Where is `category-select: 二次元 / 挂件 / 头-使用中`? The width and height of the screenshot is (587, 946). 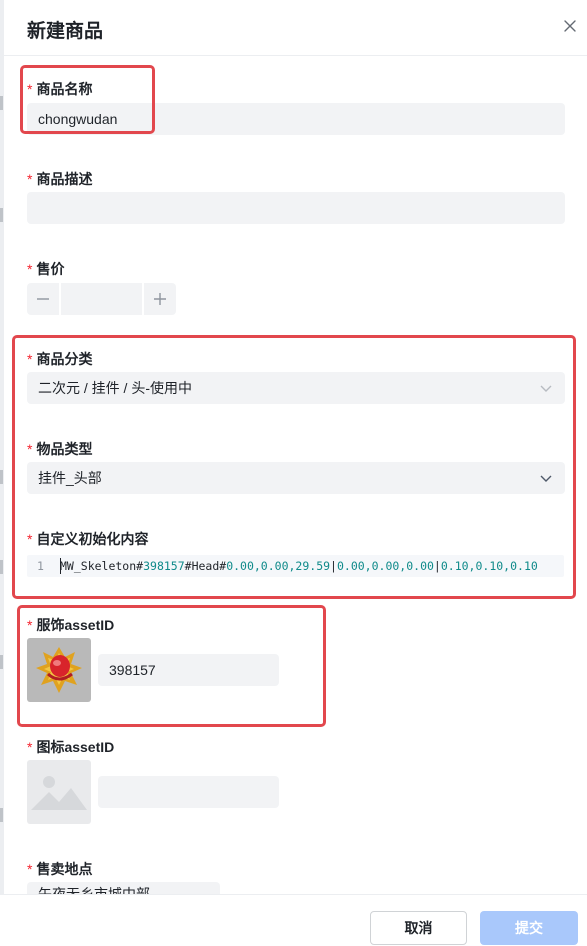
category-select: 二次元 / 挂件 / 头-使用中 is located at coordinates (296, 388).